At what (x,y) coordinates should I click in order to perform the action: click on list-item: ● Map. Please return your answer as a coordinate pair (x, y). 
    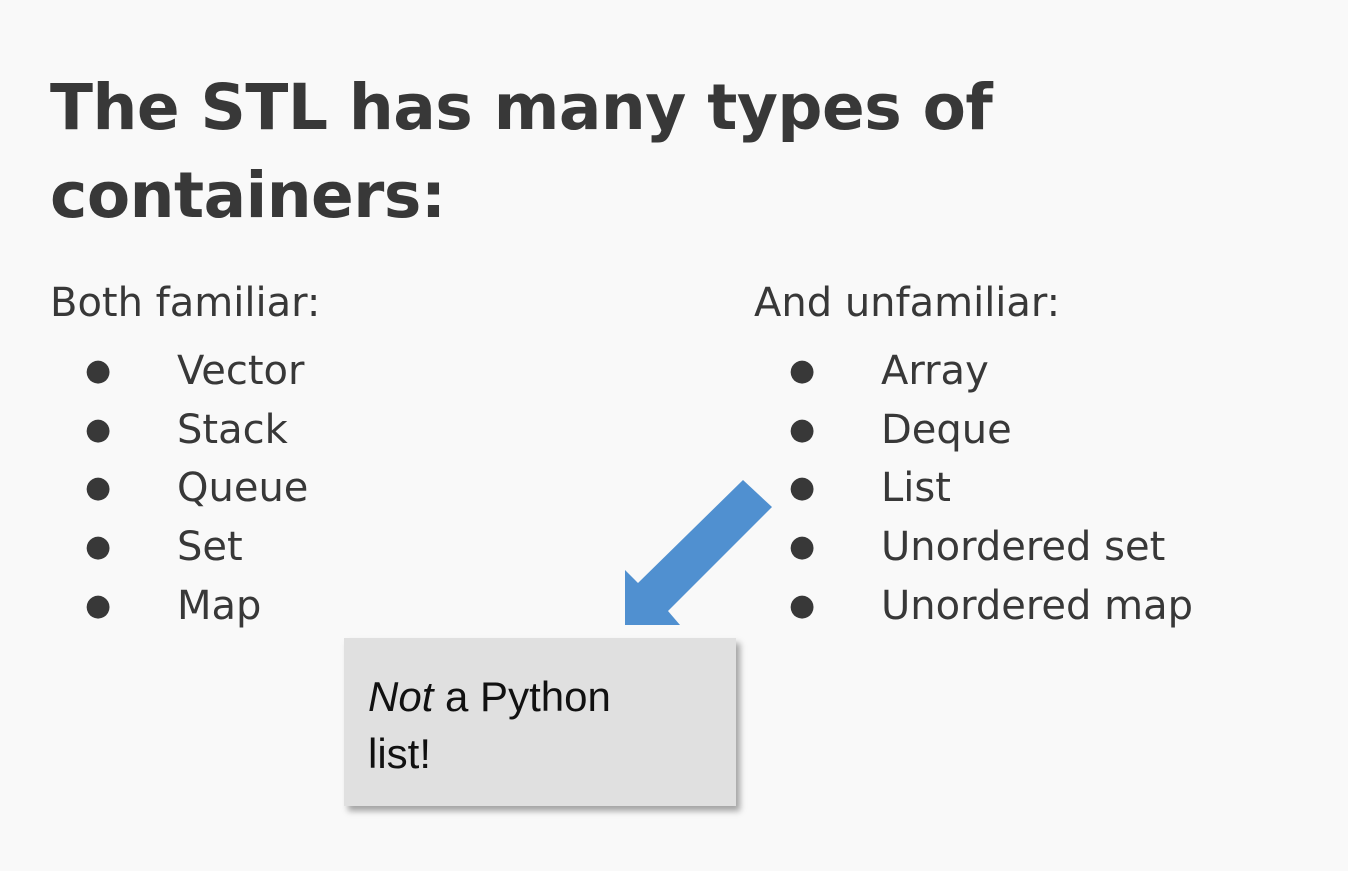
    Looking at the image, I should click on (196, 606).